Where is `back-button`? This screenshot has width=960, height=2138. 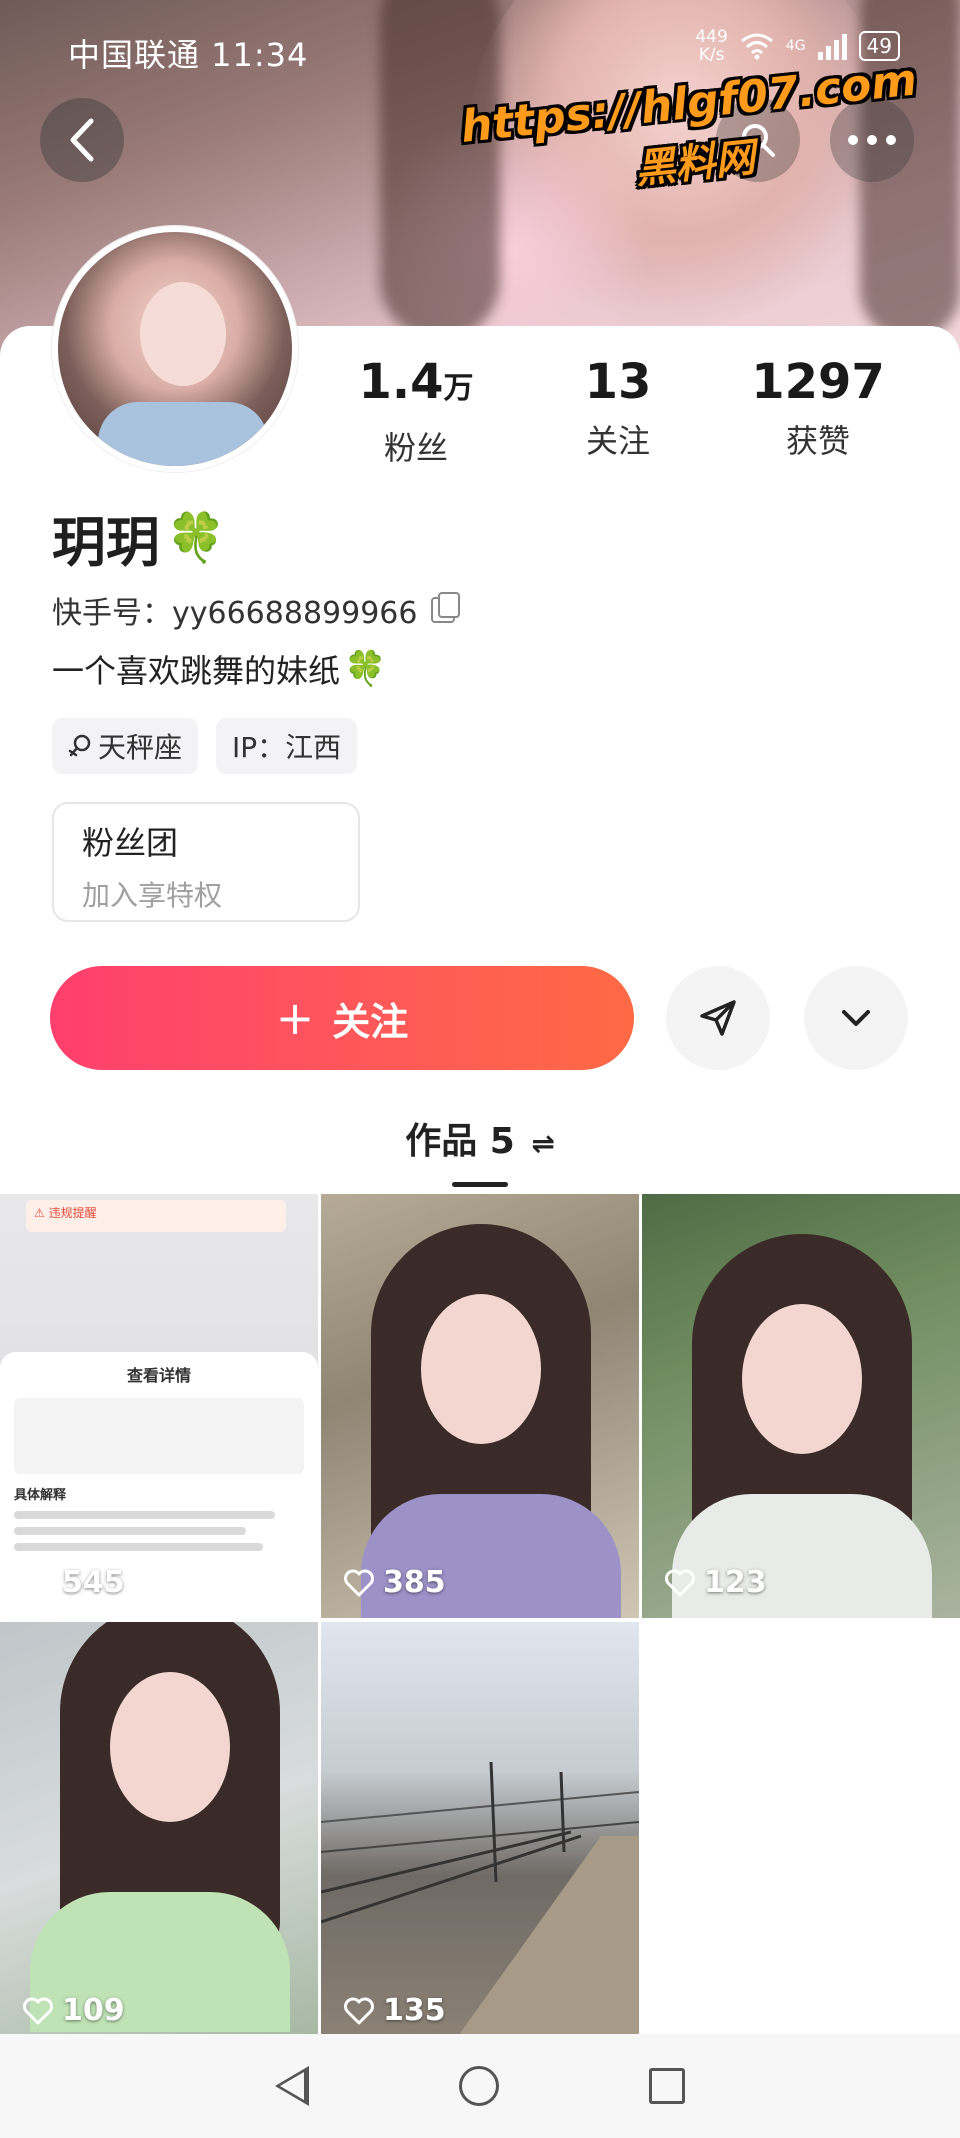
back-button is located at coordinates (82, 140).